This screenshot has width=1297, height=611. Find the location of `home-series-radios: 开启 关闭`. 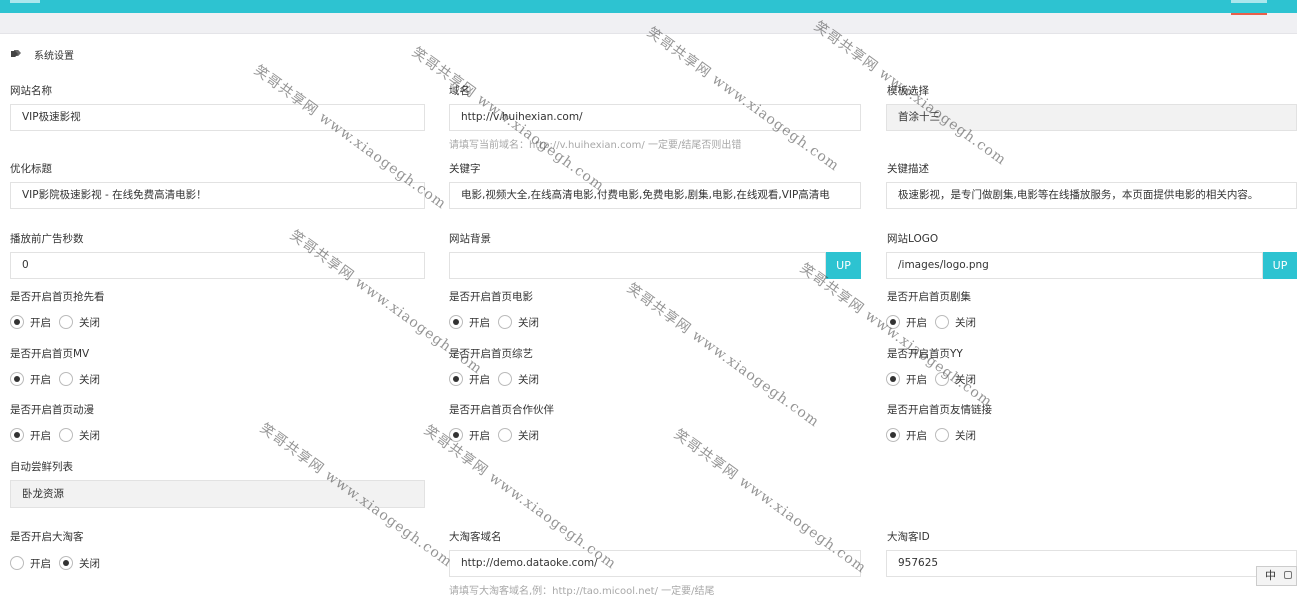

home-series-radios: 开启 关闭 is located at coordinates (931, 322).